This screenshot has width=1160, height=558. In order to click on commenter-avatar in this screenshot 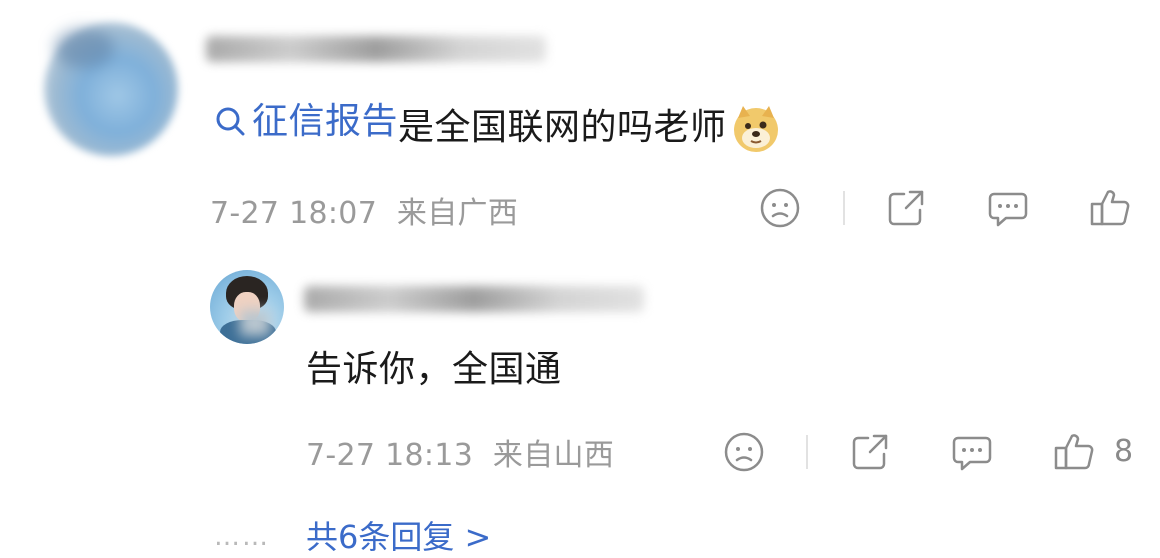, I will do `click(111, 89)`.